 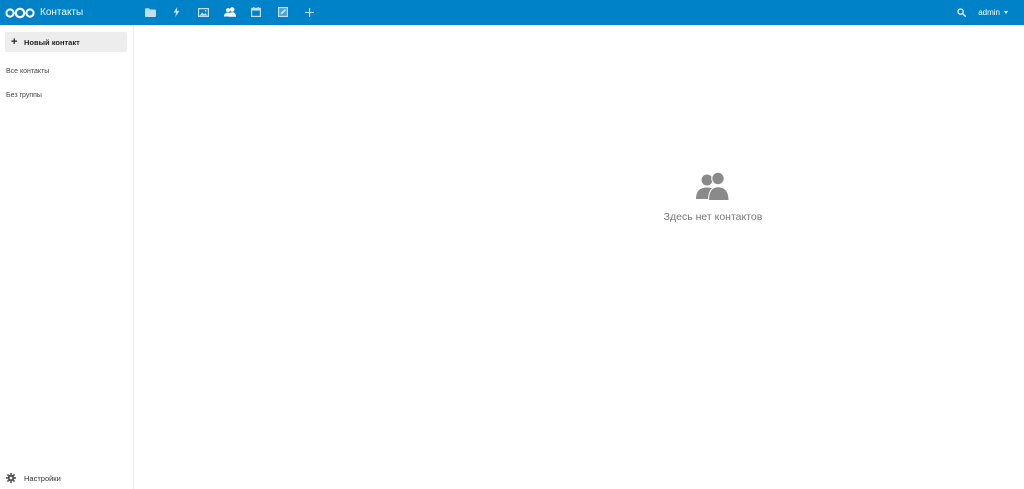 What do you see at coordinates (11, 478) in the screenshot?
I see `gear-icon` at bounding box center [11, 478].